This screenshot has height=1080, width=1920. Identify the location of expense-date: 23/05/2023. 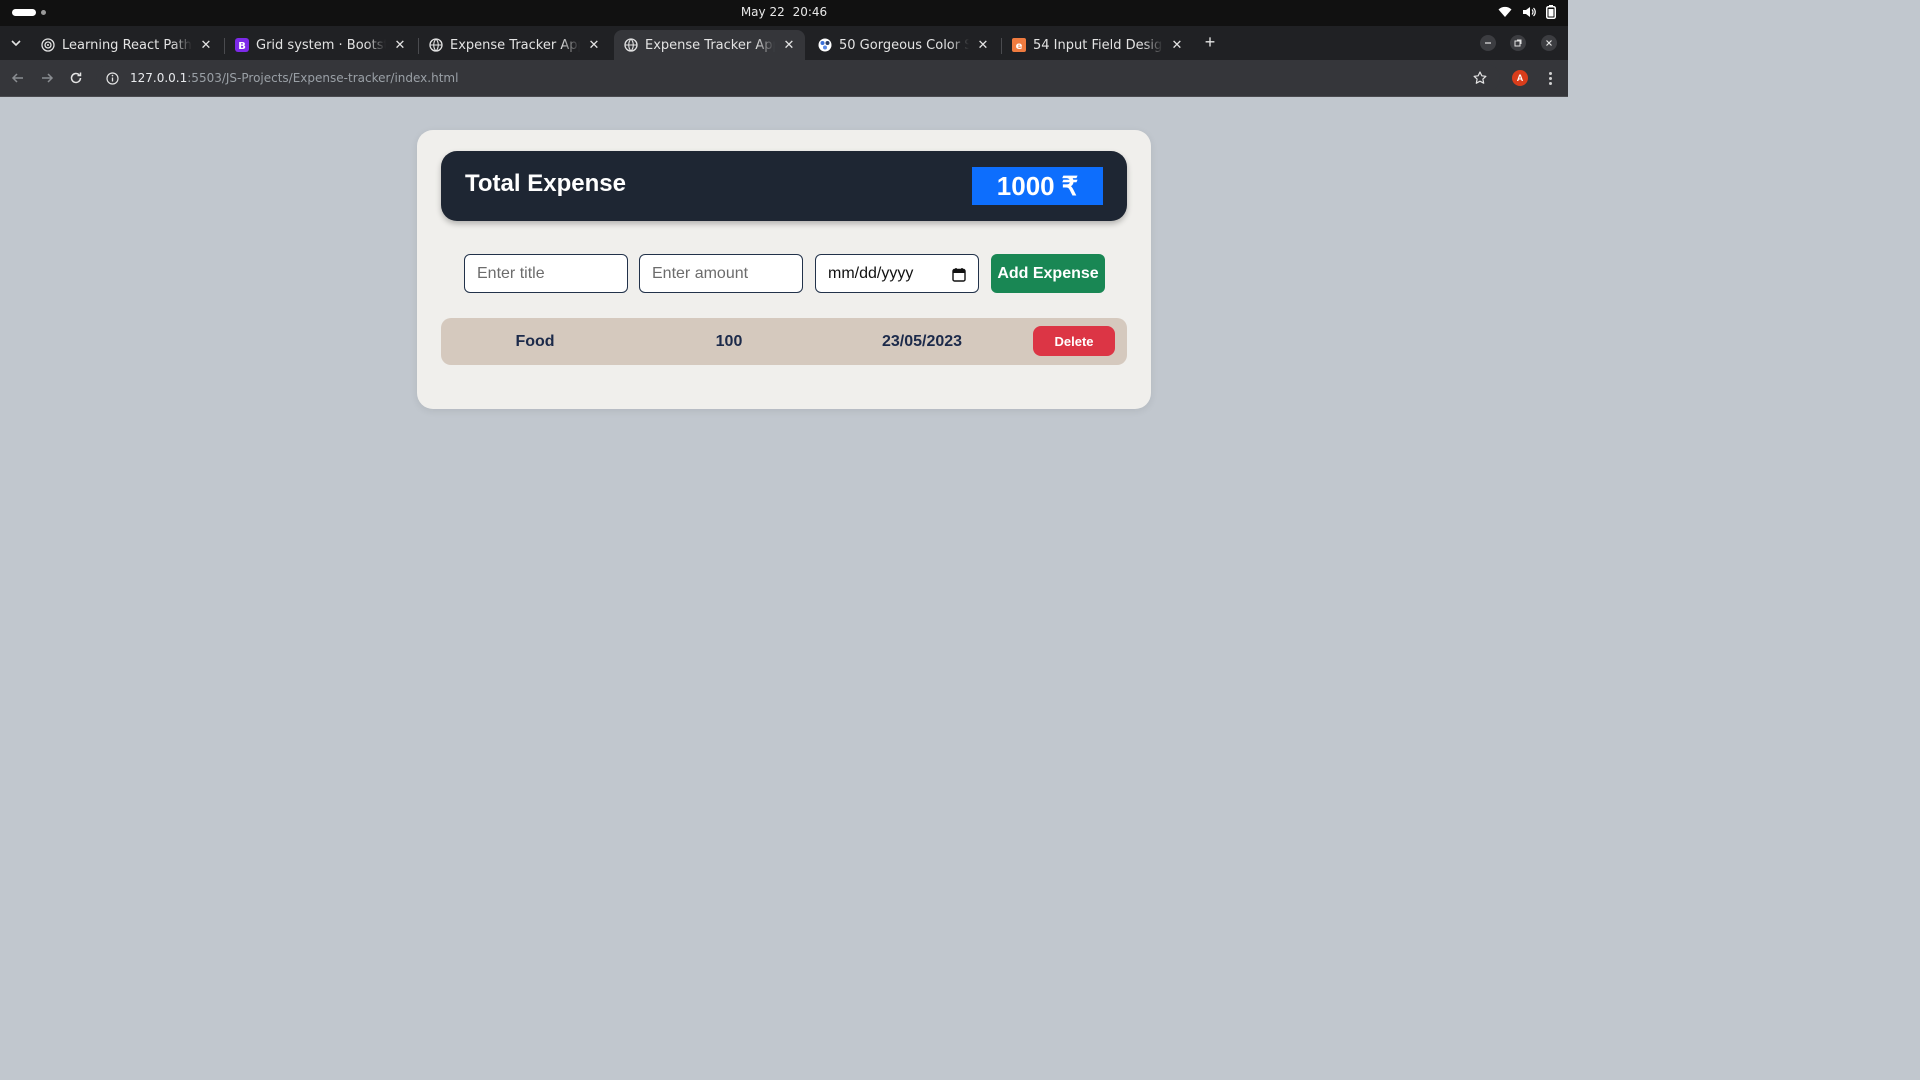
(922, 341).